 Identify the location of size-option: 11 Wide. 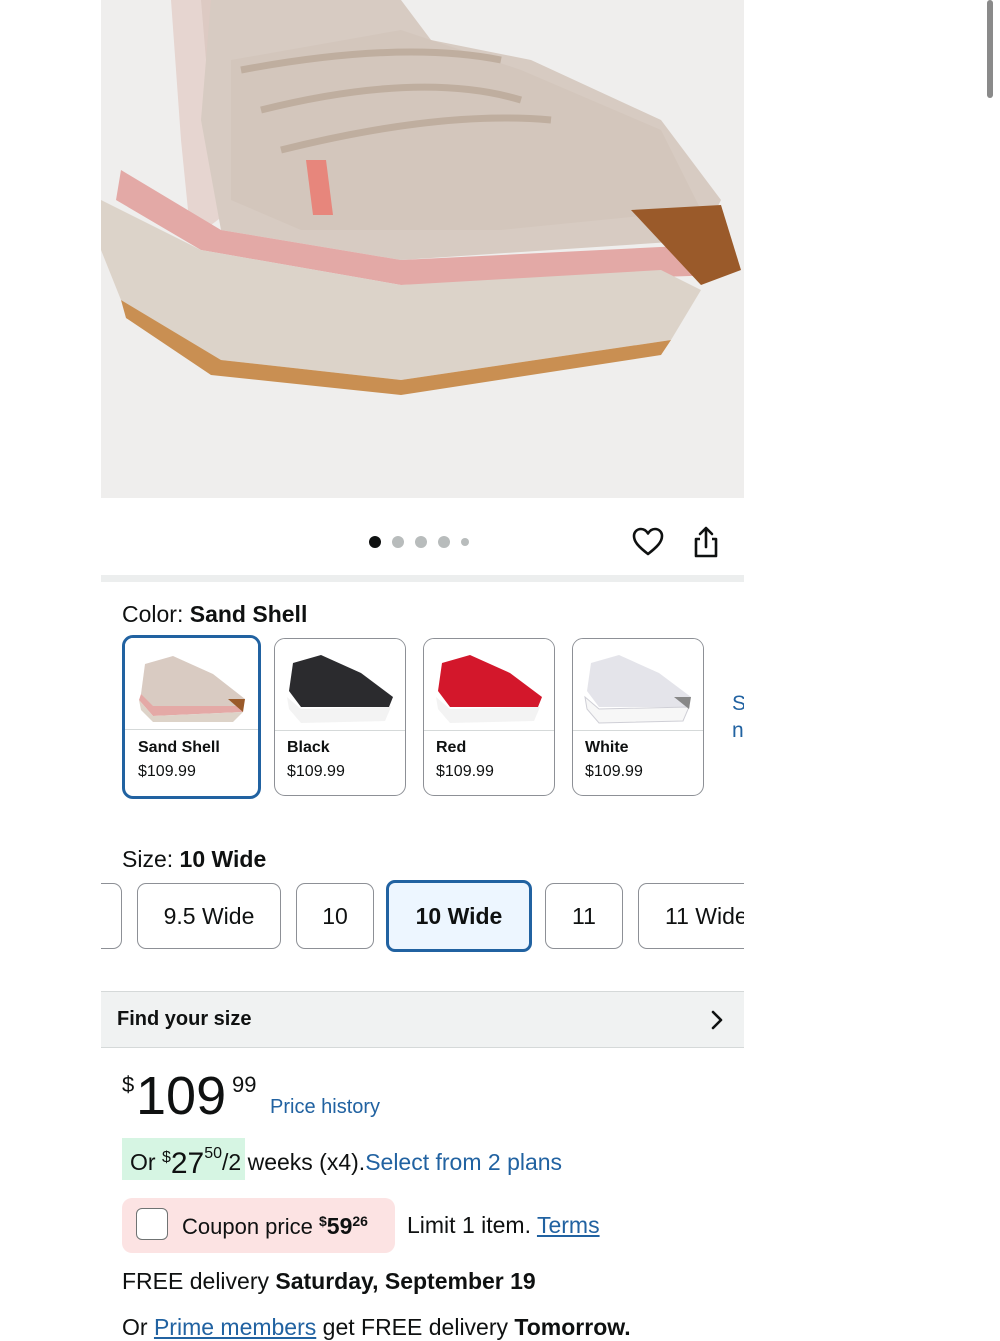
(691, 916).